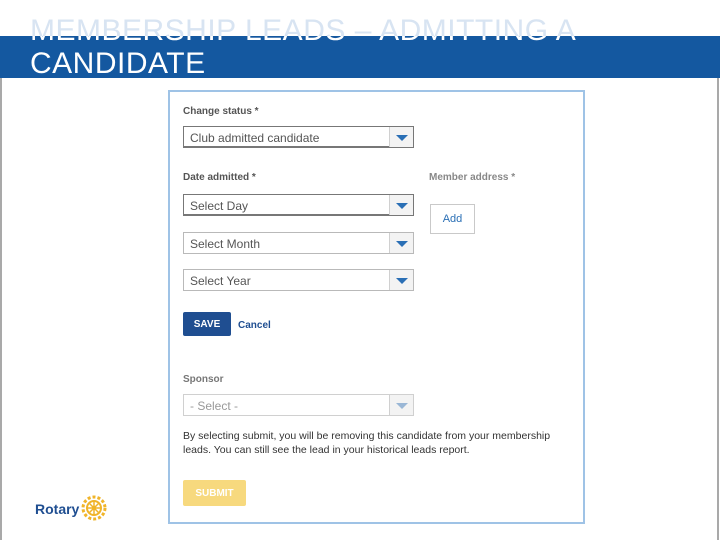 Image resolution: width=720 pixels, height=540 pixels. I want to click on day-value: Select Day, so click(219, 206).